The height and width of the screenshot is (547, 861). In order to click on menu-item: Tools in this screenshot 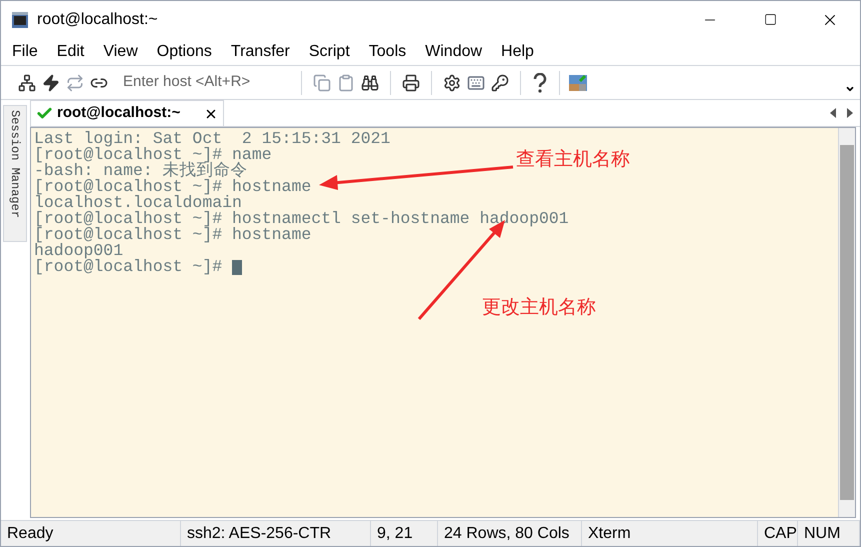, I will do `click(387, 52)`.